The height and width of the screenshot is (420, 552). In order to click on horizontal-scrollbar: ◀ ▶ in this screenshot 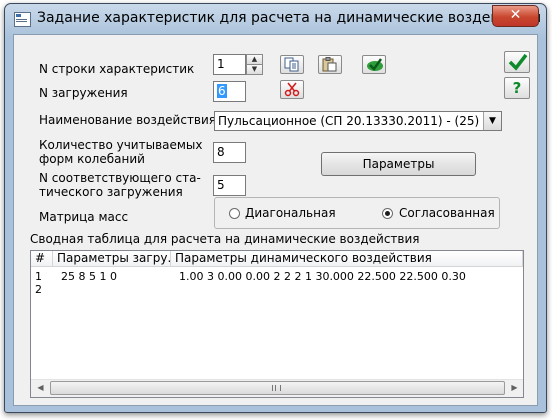, I will do `click(277, 388)`.